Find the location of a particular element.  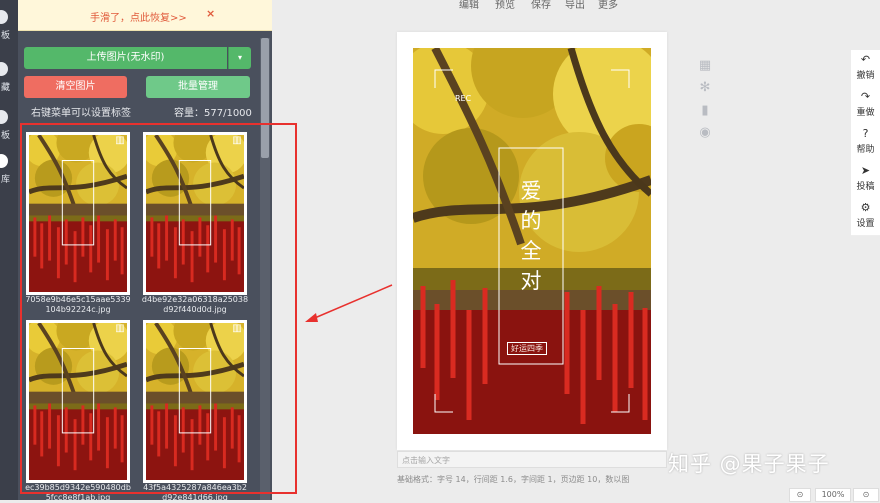

top-menu-item: 更多 is located at coordinates (608, 5).